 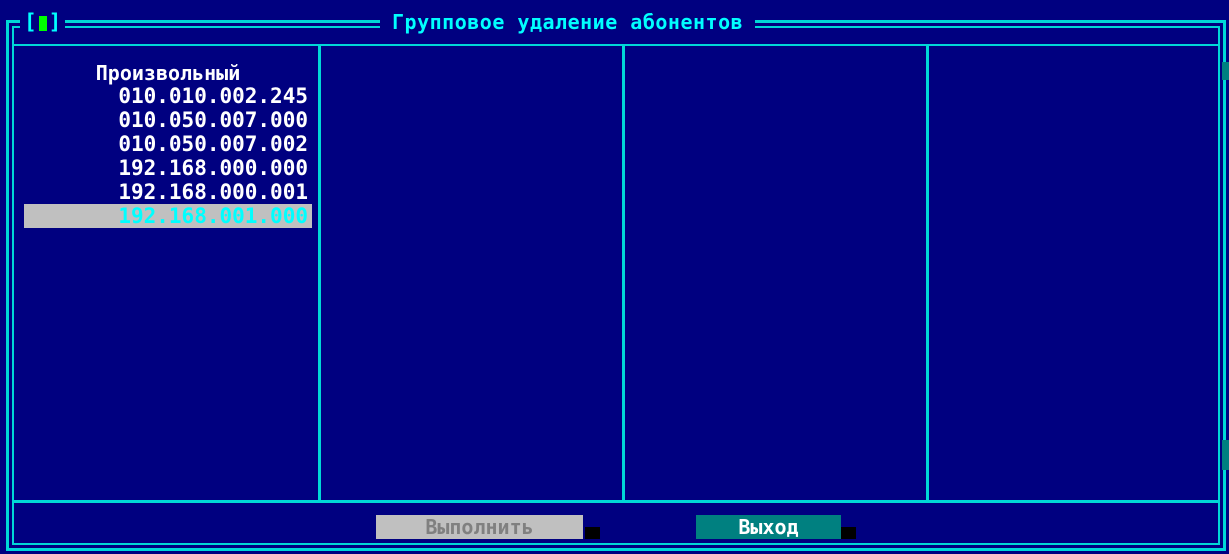 What do you see at coordinates (592, 533) in the screenshot?
I see `run-button-shadow` at bounding box center [592, 533].